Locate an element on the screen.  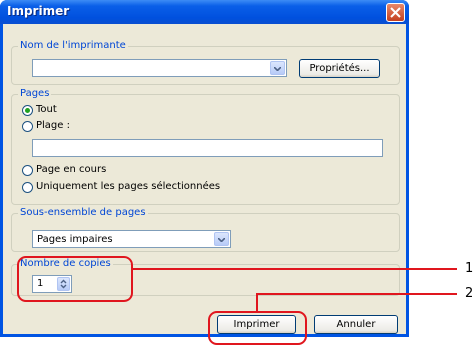
radio-selection-label: Uniquement les pages sélectionnées is located at coordinates (128, 186).